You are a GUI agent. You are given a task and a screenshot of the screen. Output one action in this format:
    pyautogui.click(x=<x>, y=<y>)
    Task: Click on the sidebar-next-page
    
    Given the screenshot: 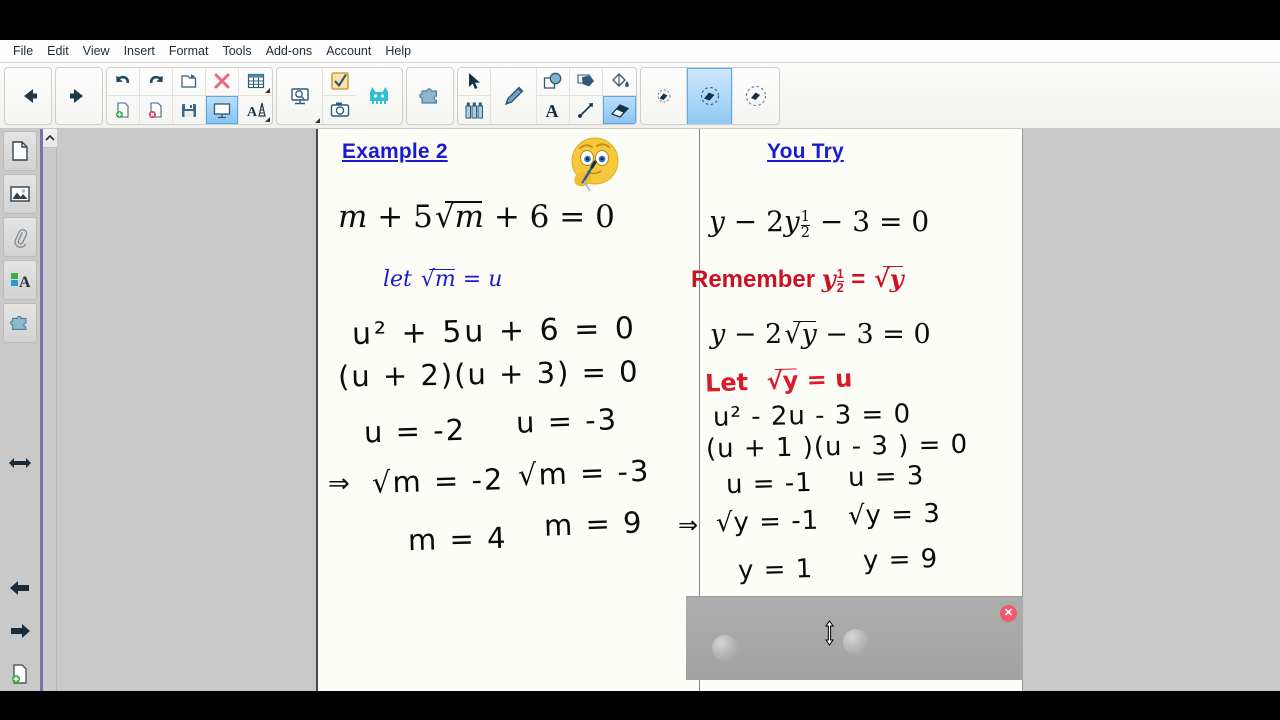 What is the action you would take?
    pyautogui.click(x=20, y=631)
    